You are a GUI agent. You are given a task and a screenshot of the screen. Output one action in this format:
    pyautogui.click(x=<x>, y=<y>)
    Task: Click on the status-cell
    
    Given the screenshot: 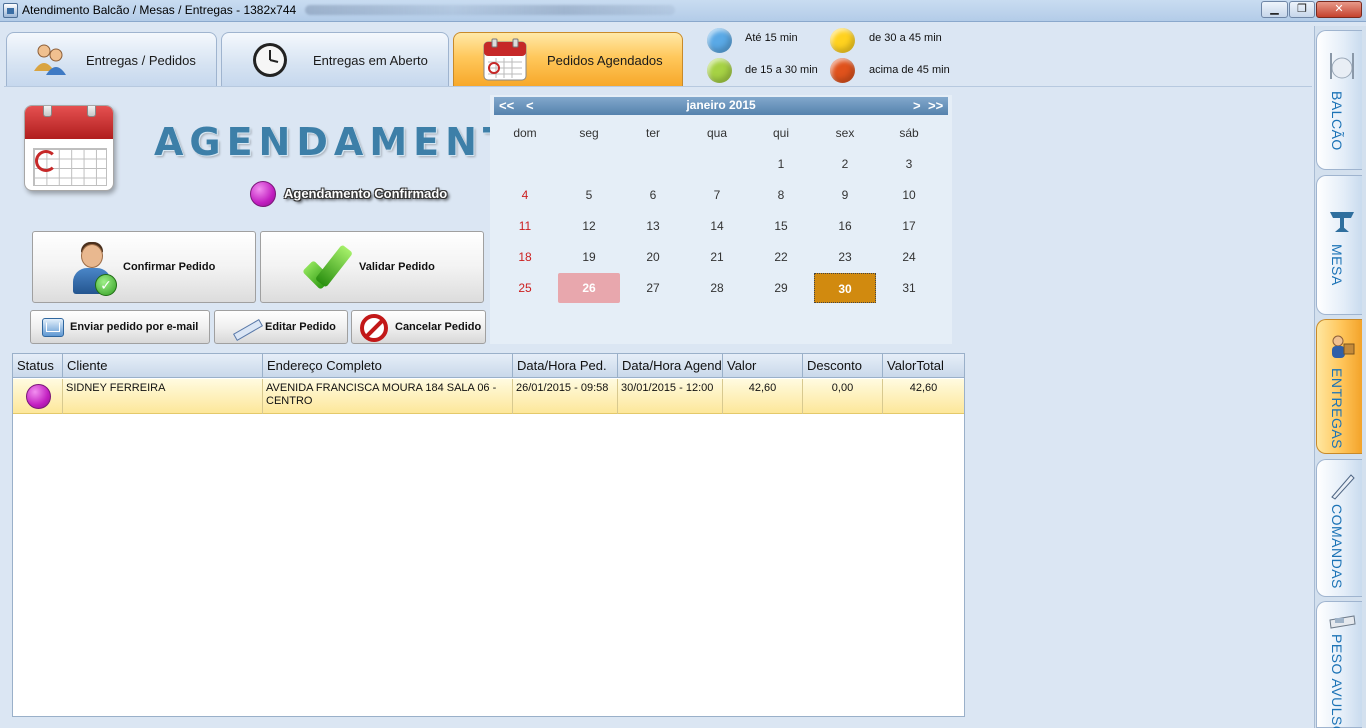 What is the action you would take?
    pyautogui.click(x=38, y=396)
    